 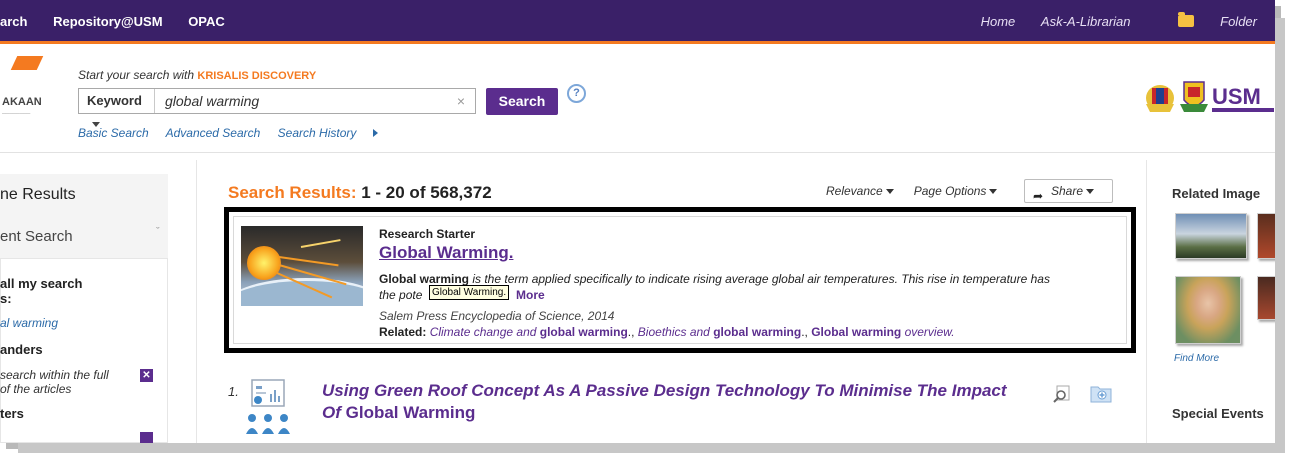 What do you see at coordinates (277, 107) in the screenshot?
I see `search-box: Keyword global warming ×` at bounding box center [277, 107].